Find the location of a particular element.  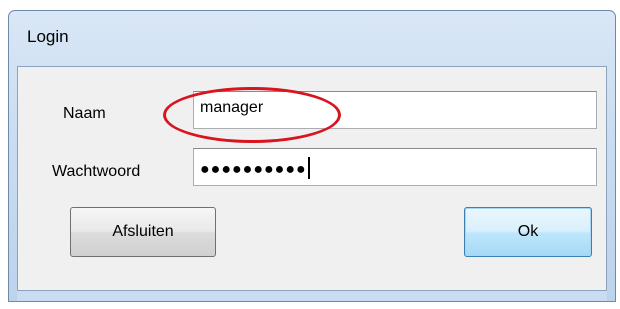

naam-label: Naam is located at coordinates (84, 113).